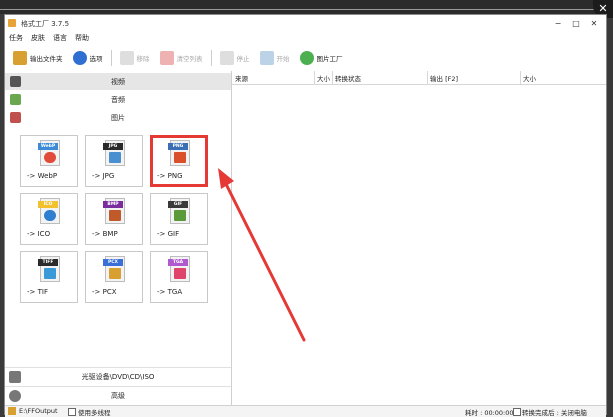 The image size is (613, 417). I want to click on webp-file-icon: WebP, so click(49, 153).